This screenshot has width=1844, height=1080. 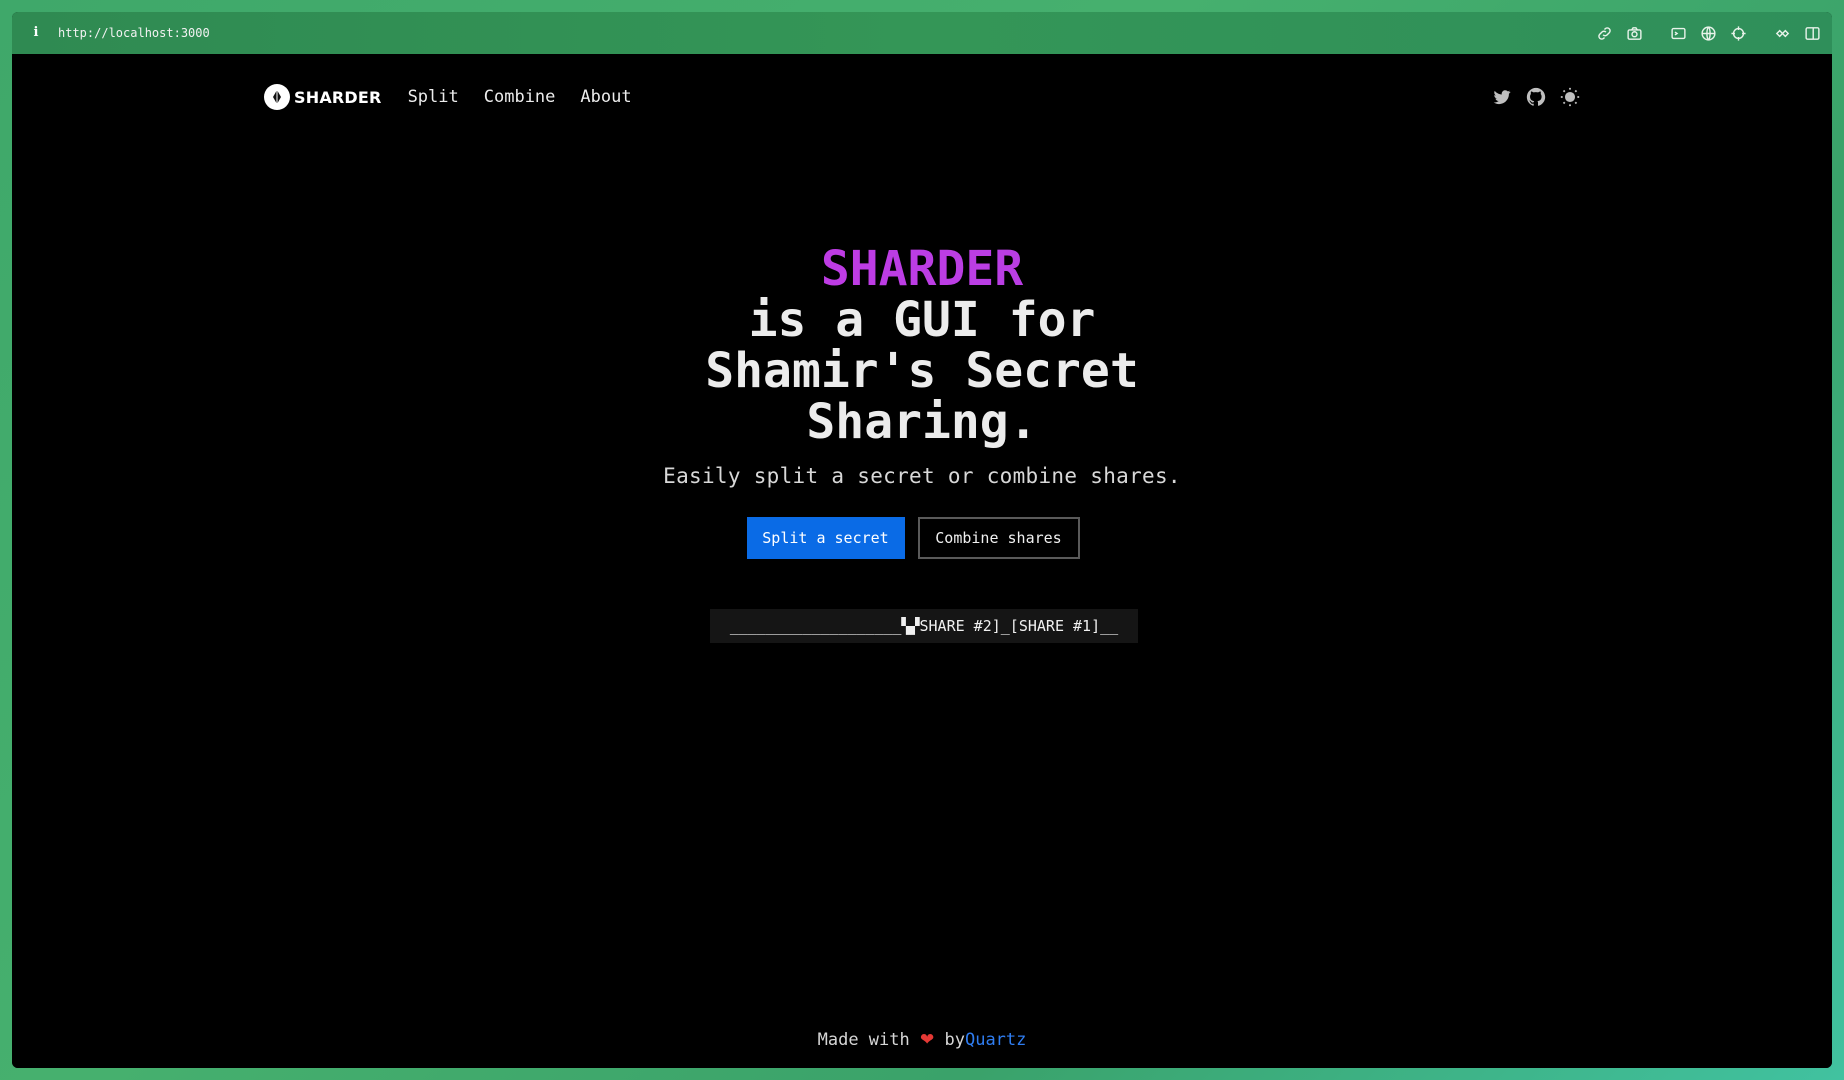 What do you see at coordinates (1634, 33) in the screenshot?
I see `camera-icon` at bounding box center [1634, 33].